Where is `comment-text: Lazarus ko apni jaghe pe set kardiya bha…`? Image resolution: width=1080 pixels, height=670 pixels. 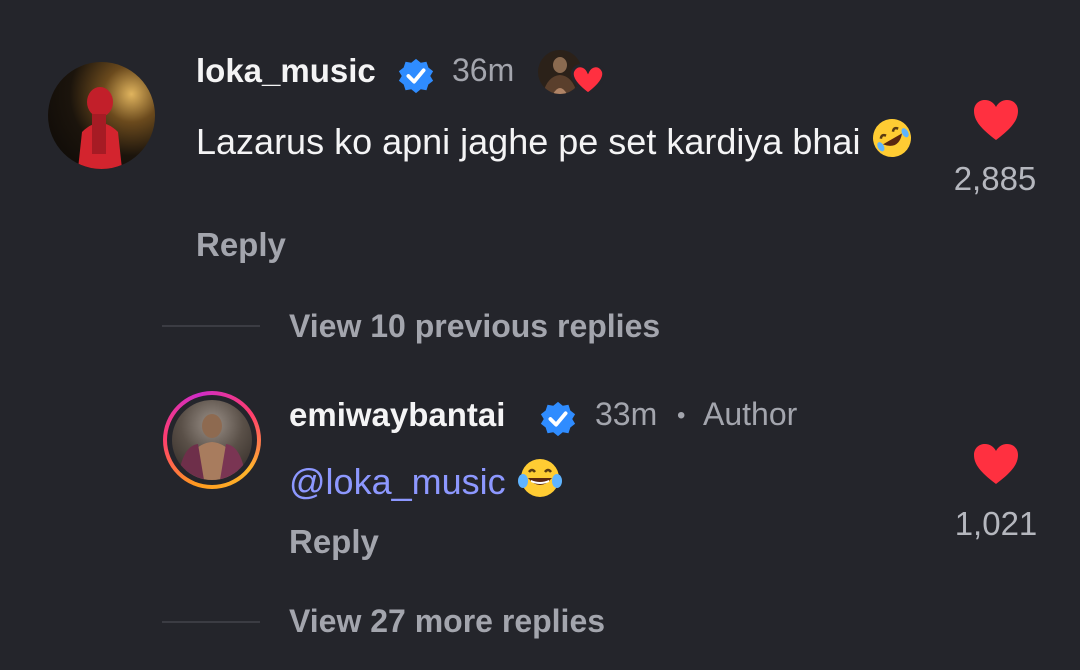 comment-text: Lazarus ko apni jaghe pe set kardiya bha… is located at coordinates (566, 143).